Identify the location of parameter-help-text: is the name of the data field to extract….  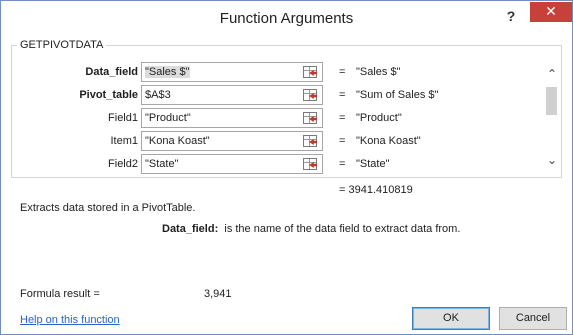
(342, 229).